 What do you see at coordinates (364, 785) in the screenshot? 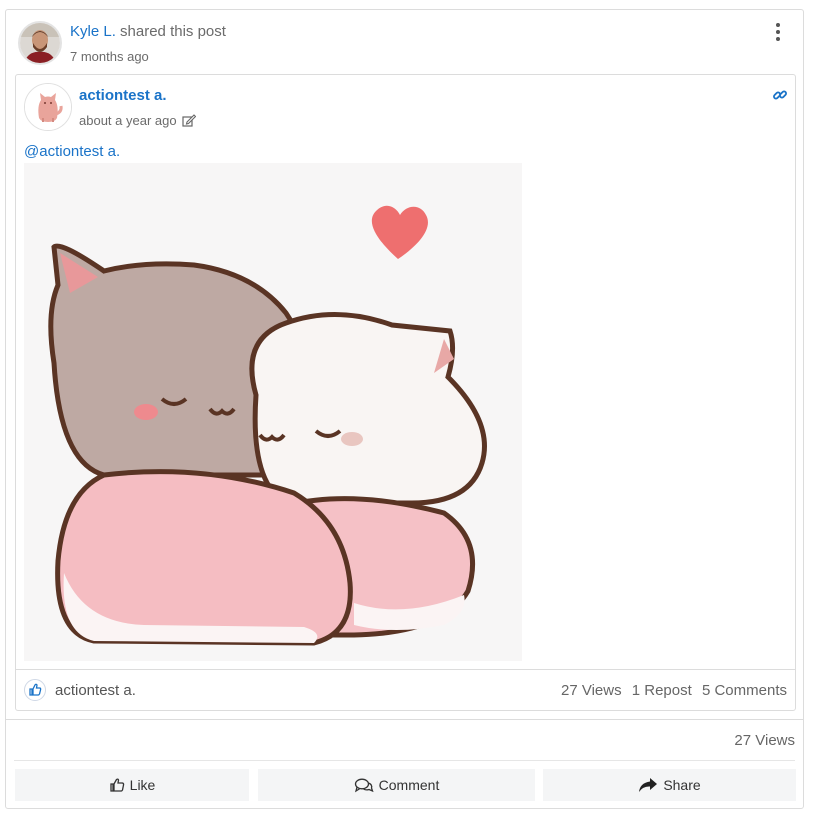
I see `comments-icon` at bounding box center [364, 785].